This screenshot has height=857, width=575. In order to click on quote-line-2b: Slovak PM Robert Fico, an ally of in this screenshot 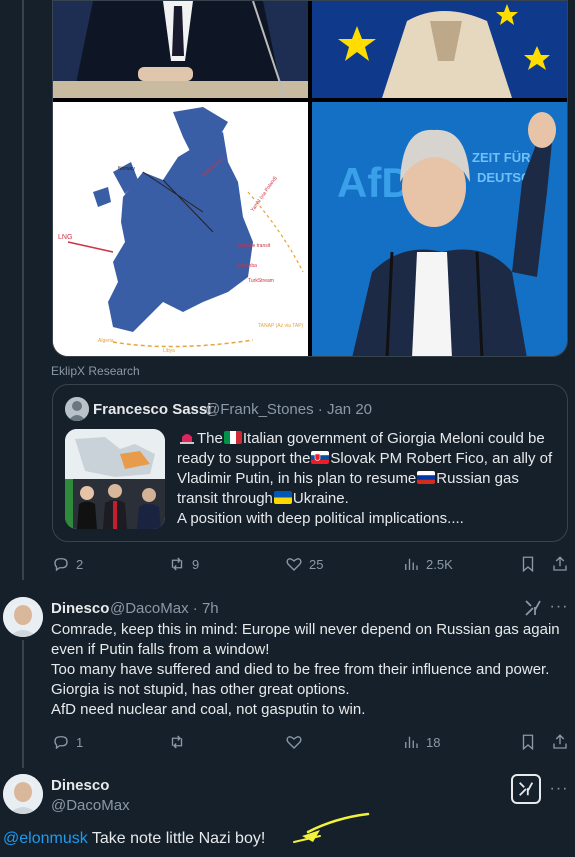, I will do `click(441, 458)`.